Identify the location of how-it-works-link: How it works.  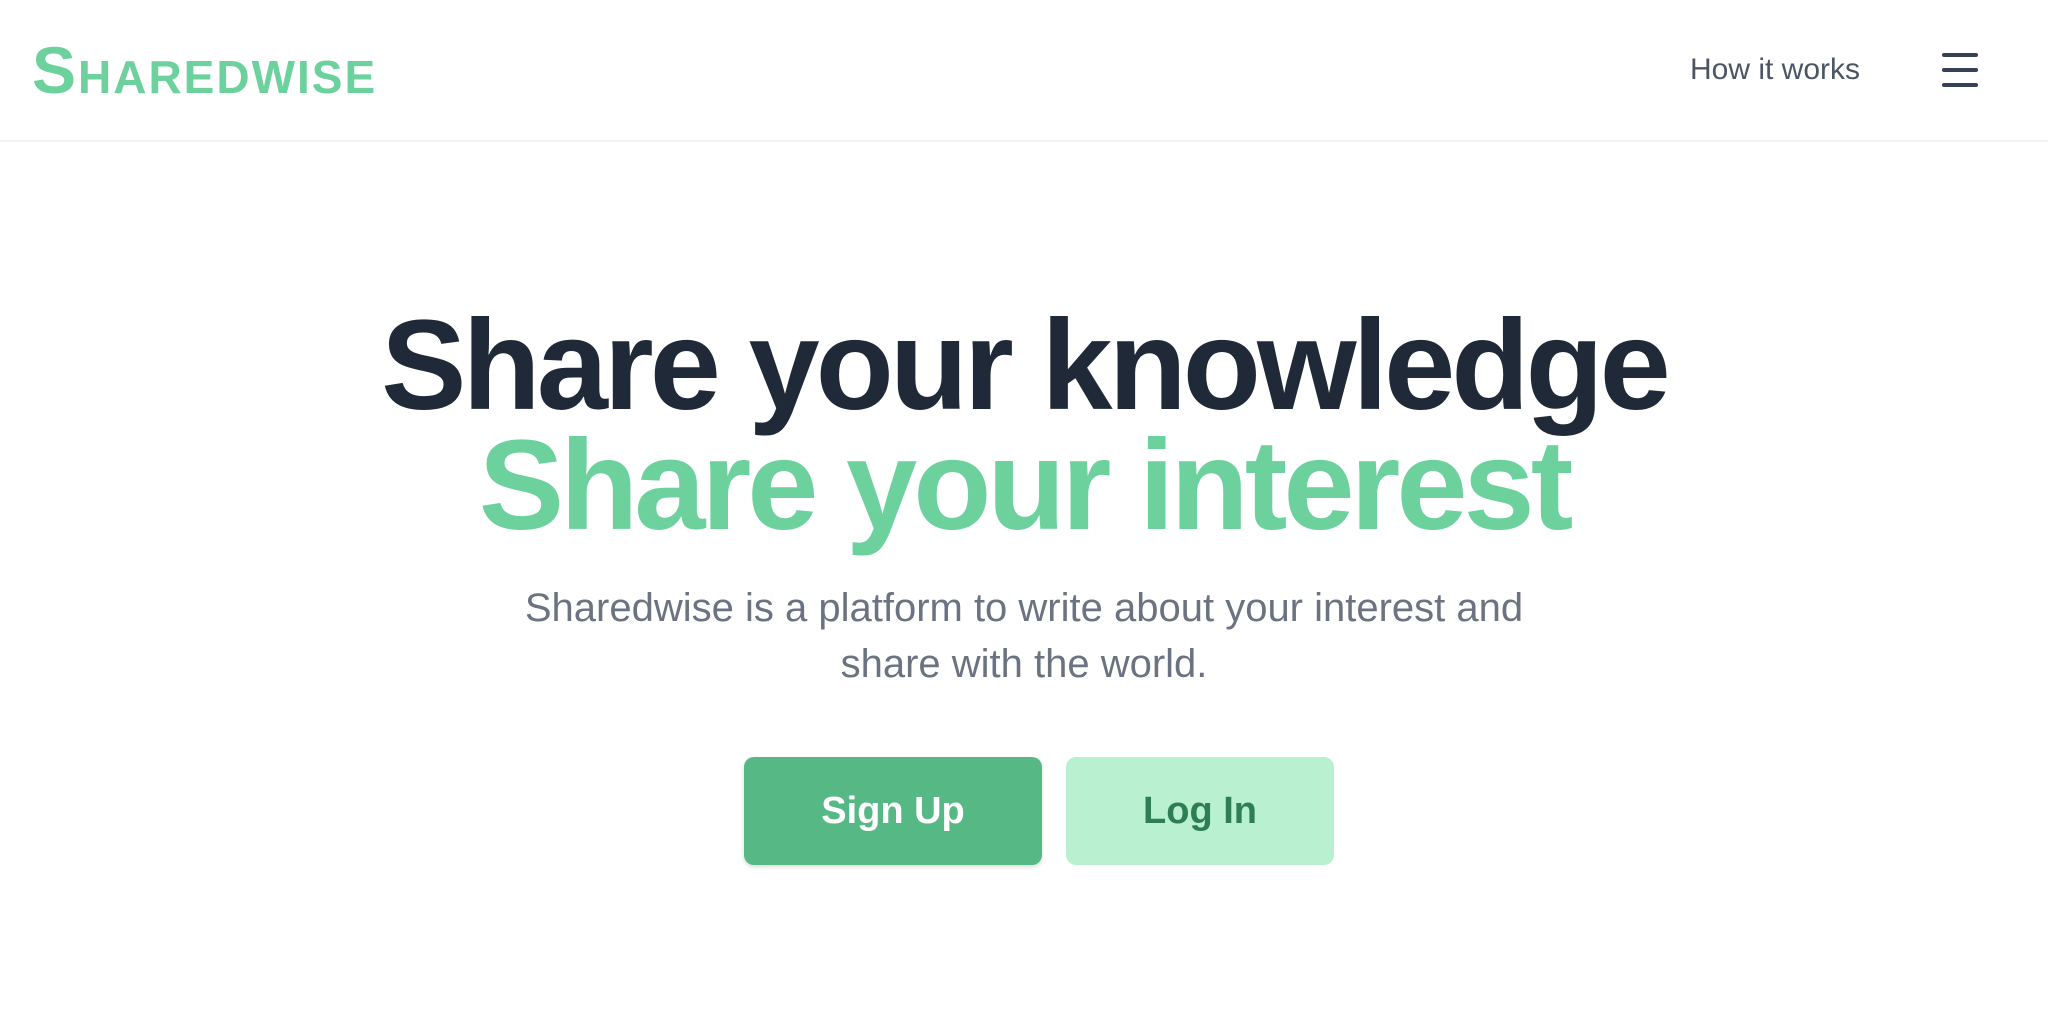
(1775, 70).